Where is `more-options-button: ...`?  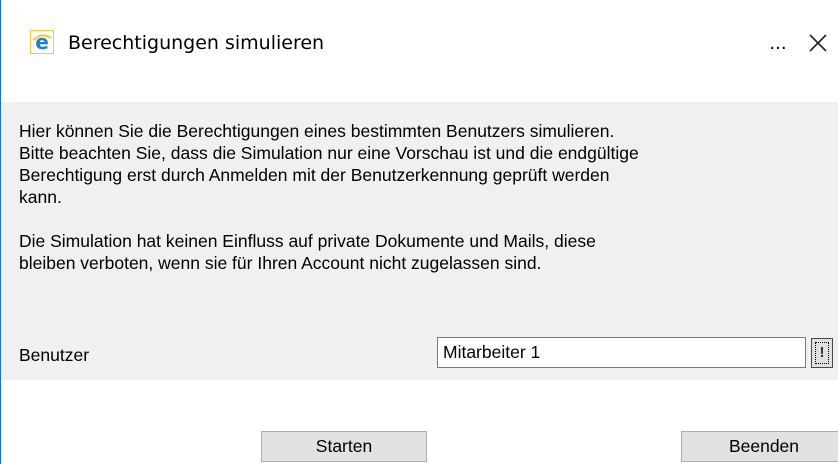 more-options-button: ... is located at coordinates (778, 44).